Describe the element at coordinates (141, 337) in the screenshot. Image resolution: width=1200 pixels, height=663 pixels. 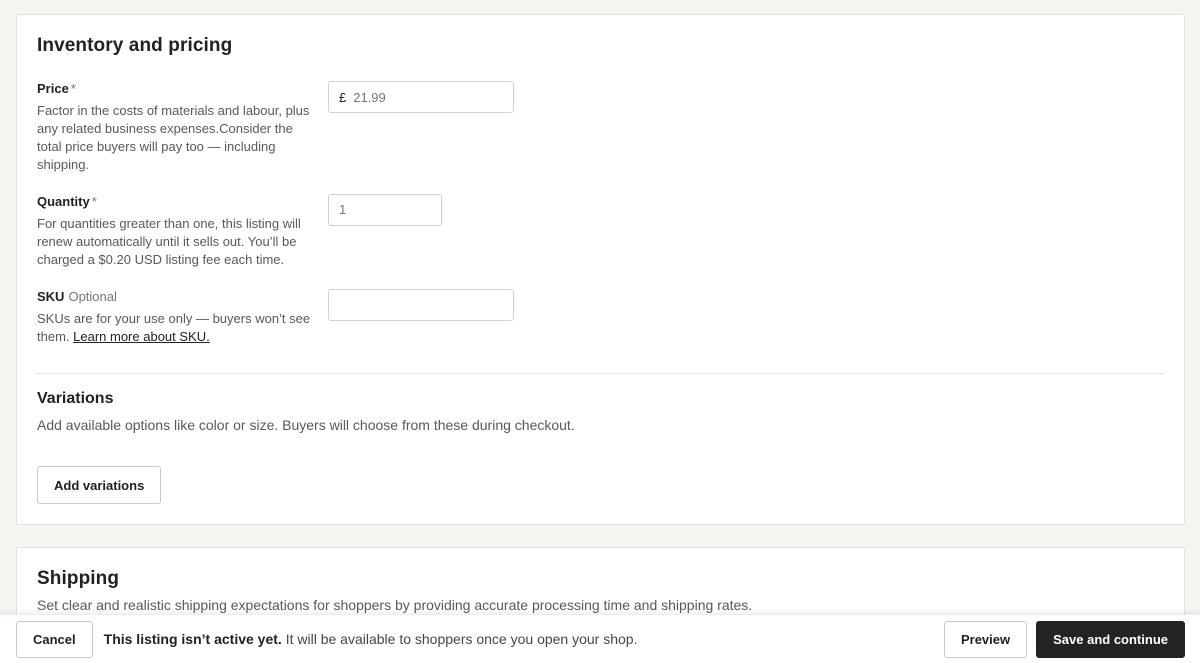
I see `learn-more-sku-link: Learn more about SKU.` at that location.